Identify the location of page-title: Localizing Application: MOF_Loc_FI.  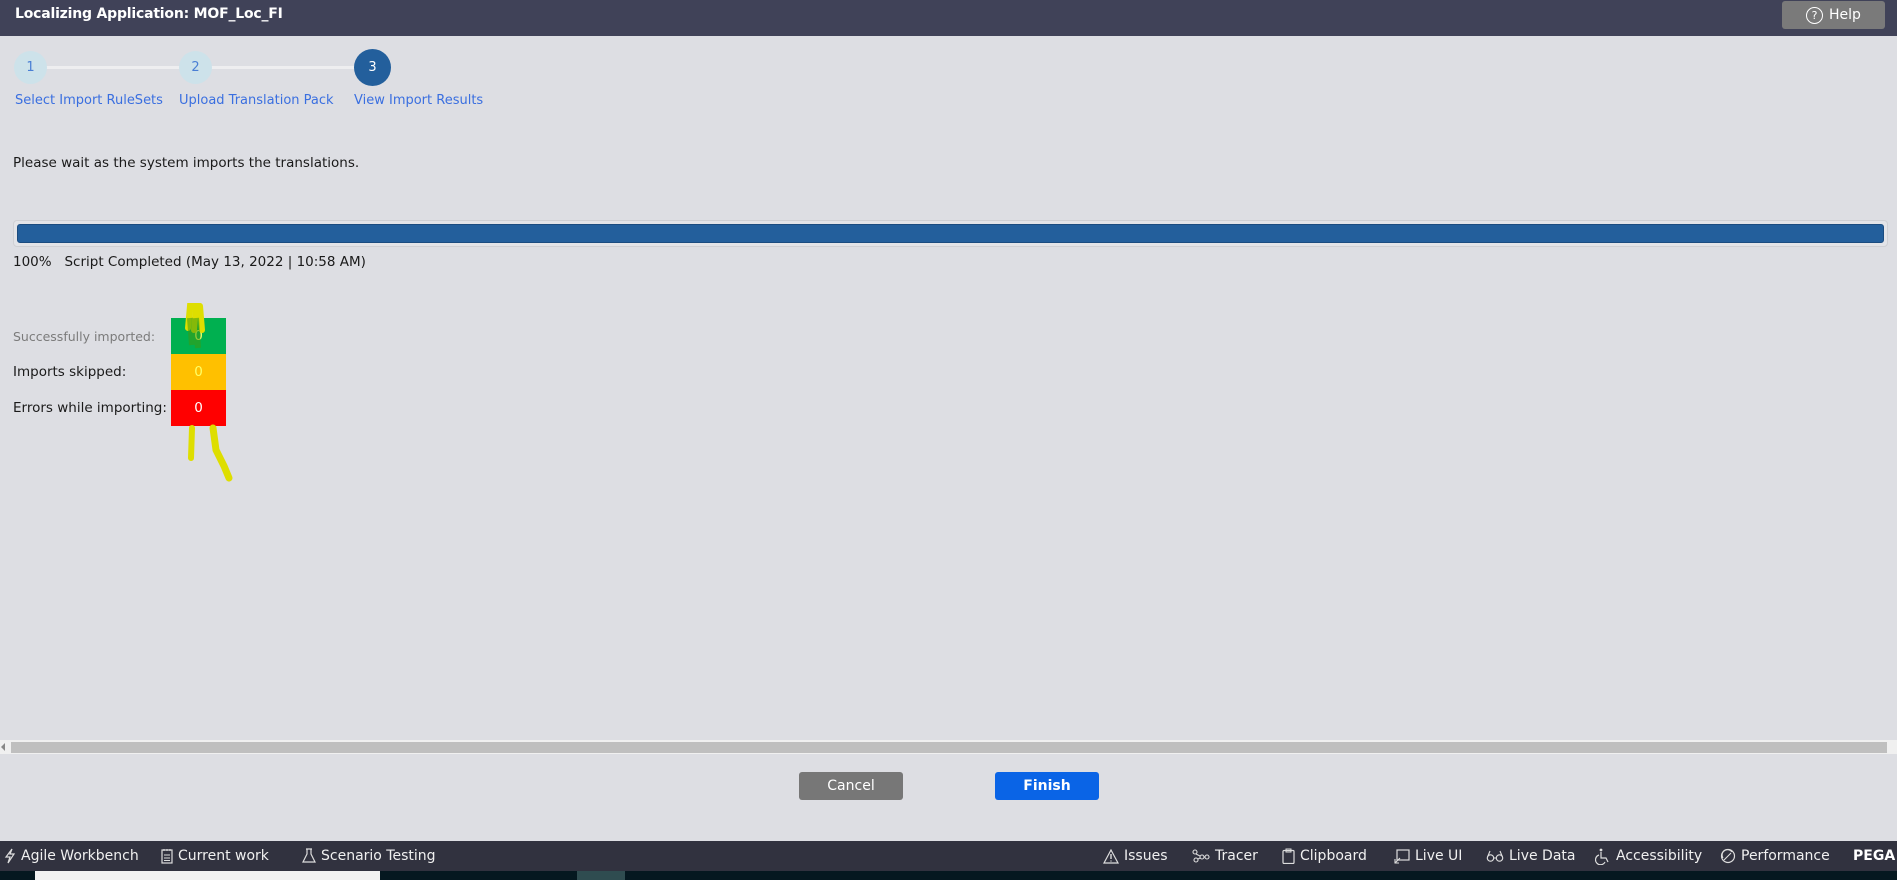
(149, 14).